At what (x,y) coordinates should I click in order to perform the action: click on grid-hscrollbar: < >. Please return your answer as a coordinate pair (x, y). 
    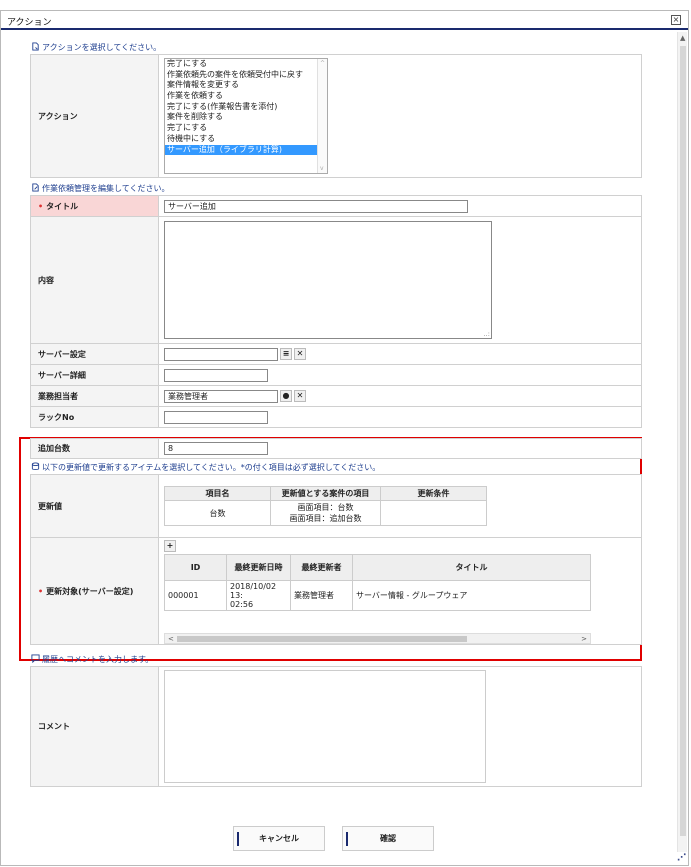
    Looking at the image, I should click on (377, 638).